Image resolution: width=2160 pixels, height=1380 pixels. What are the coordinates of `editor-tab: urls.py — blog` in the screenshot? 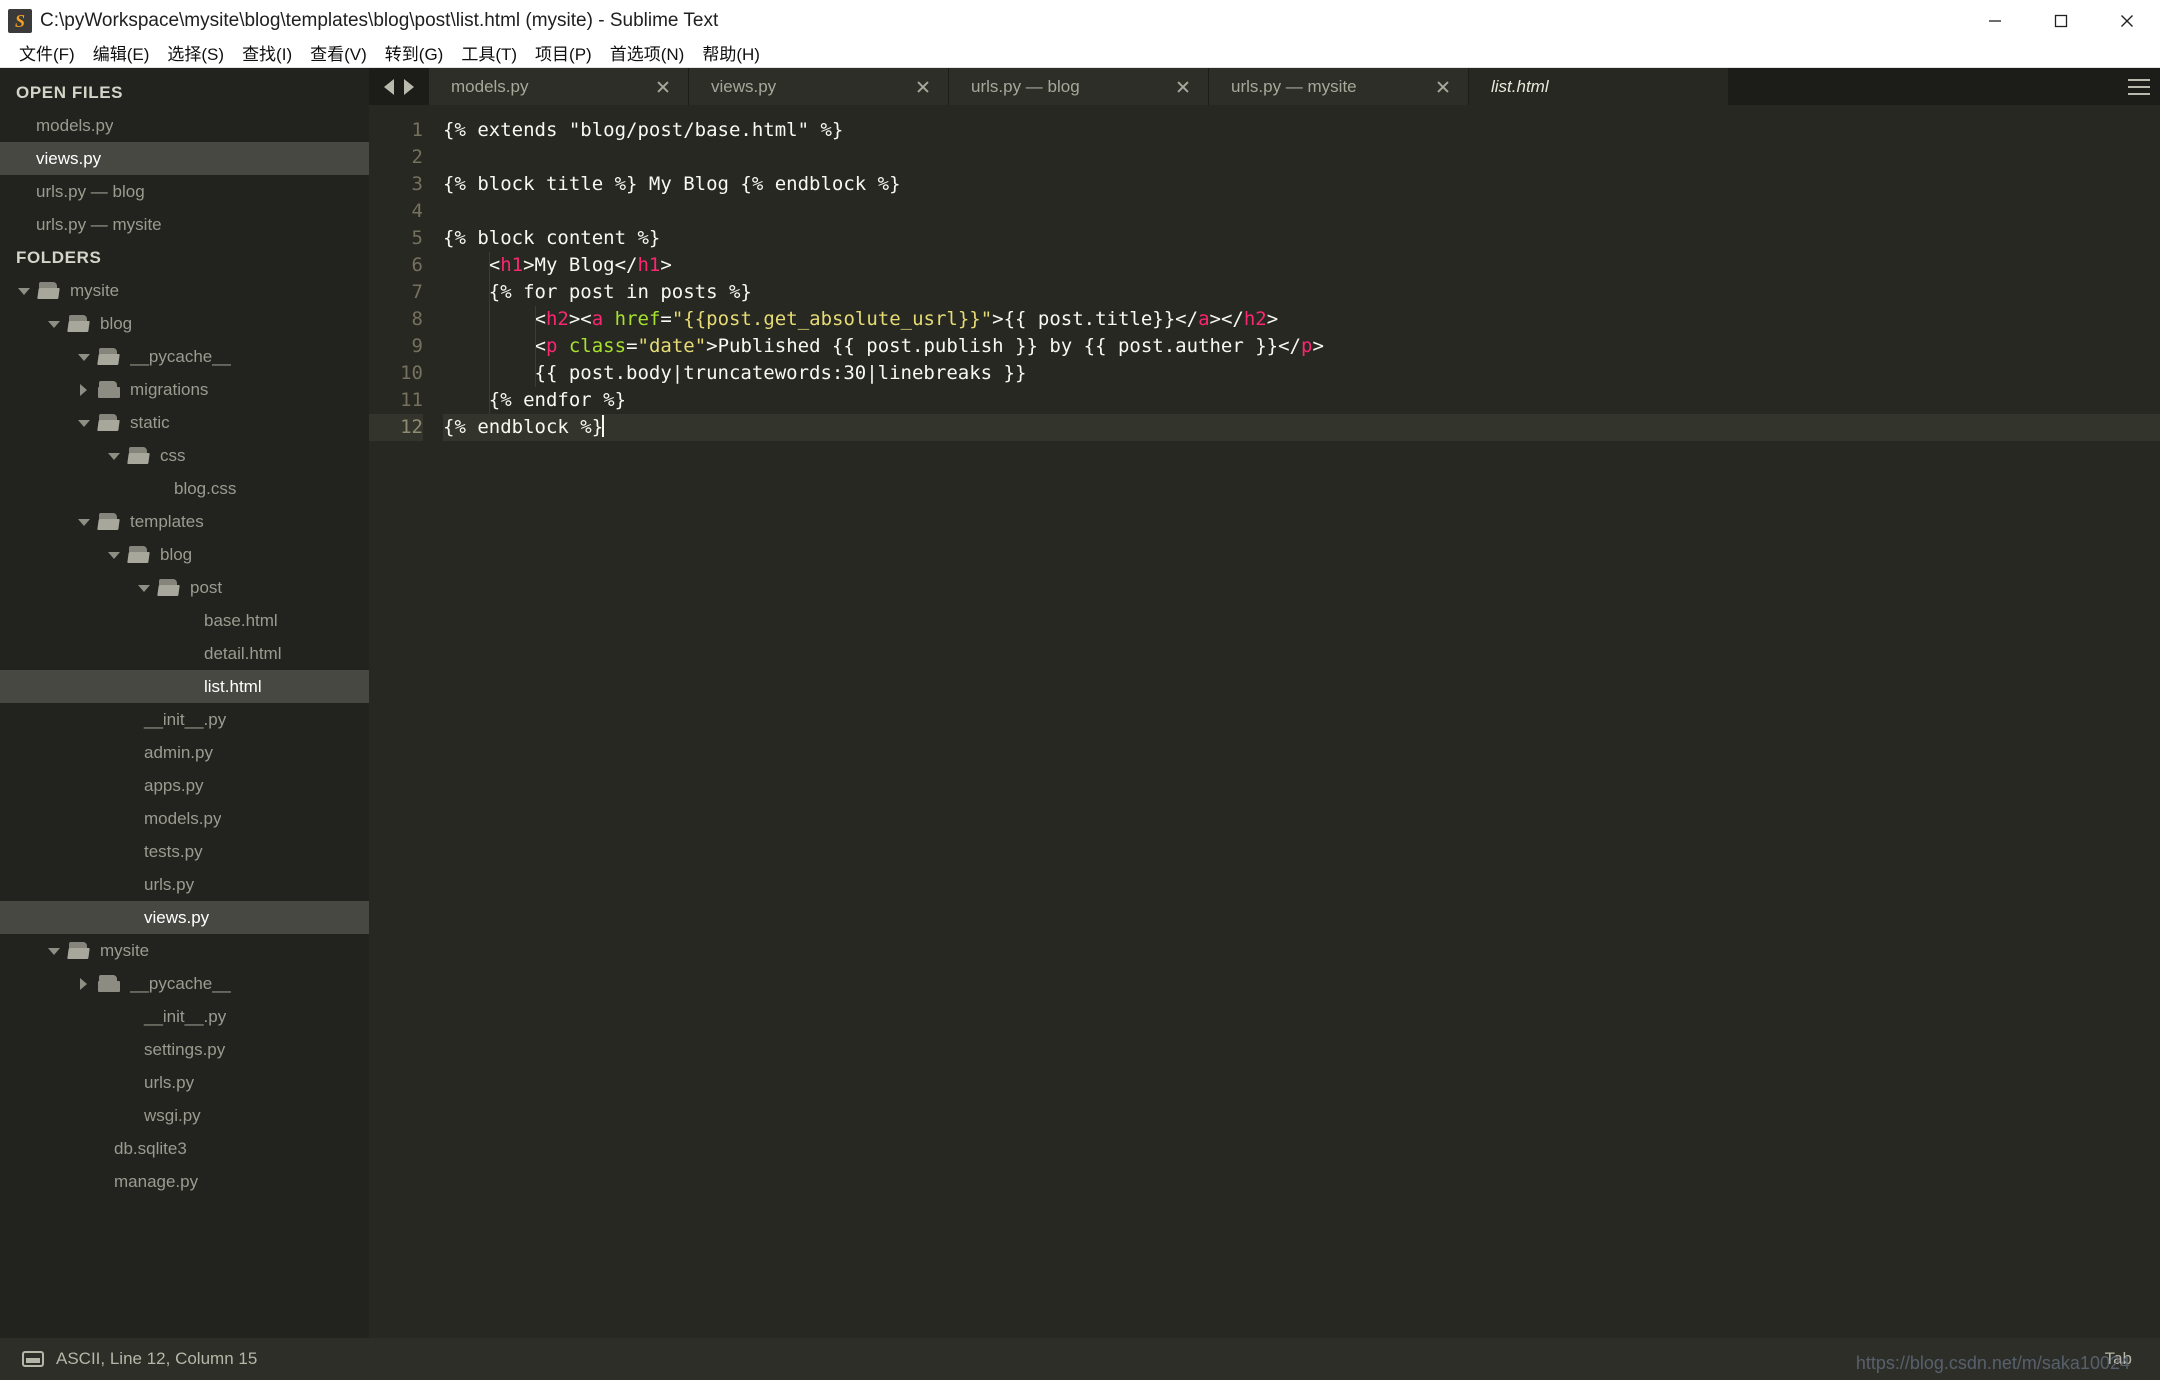 It's located at (1079, 86).